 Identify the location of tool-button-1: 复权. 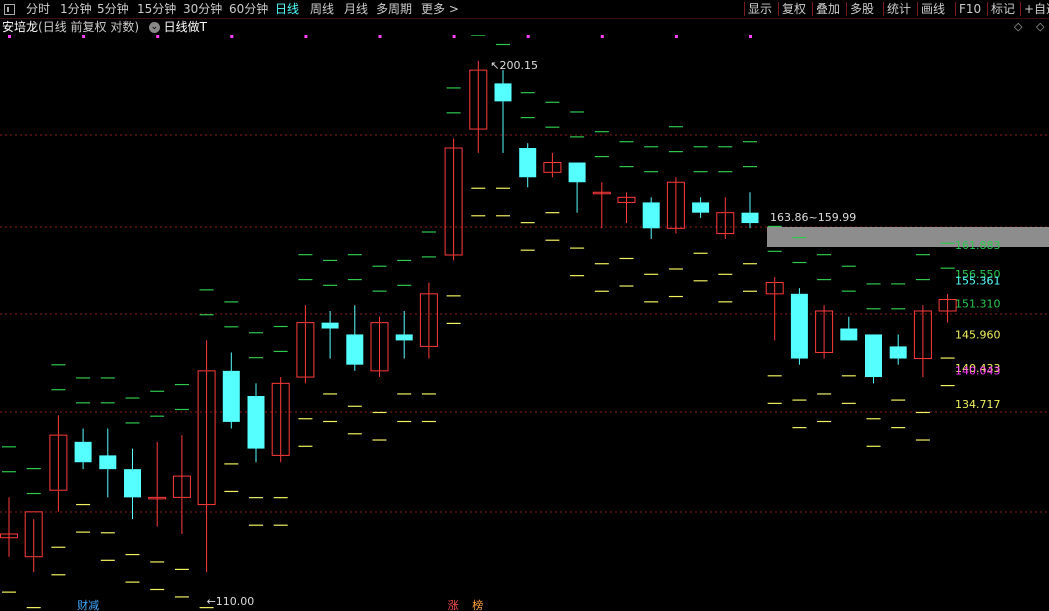
(794, 9).